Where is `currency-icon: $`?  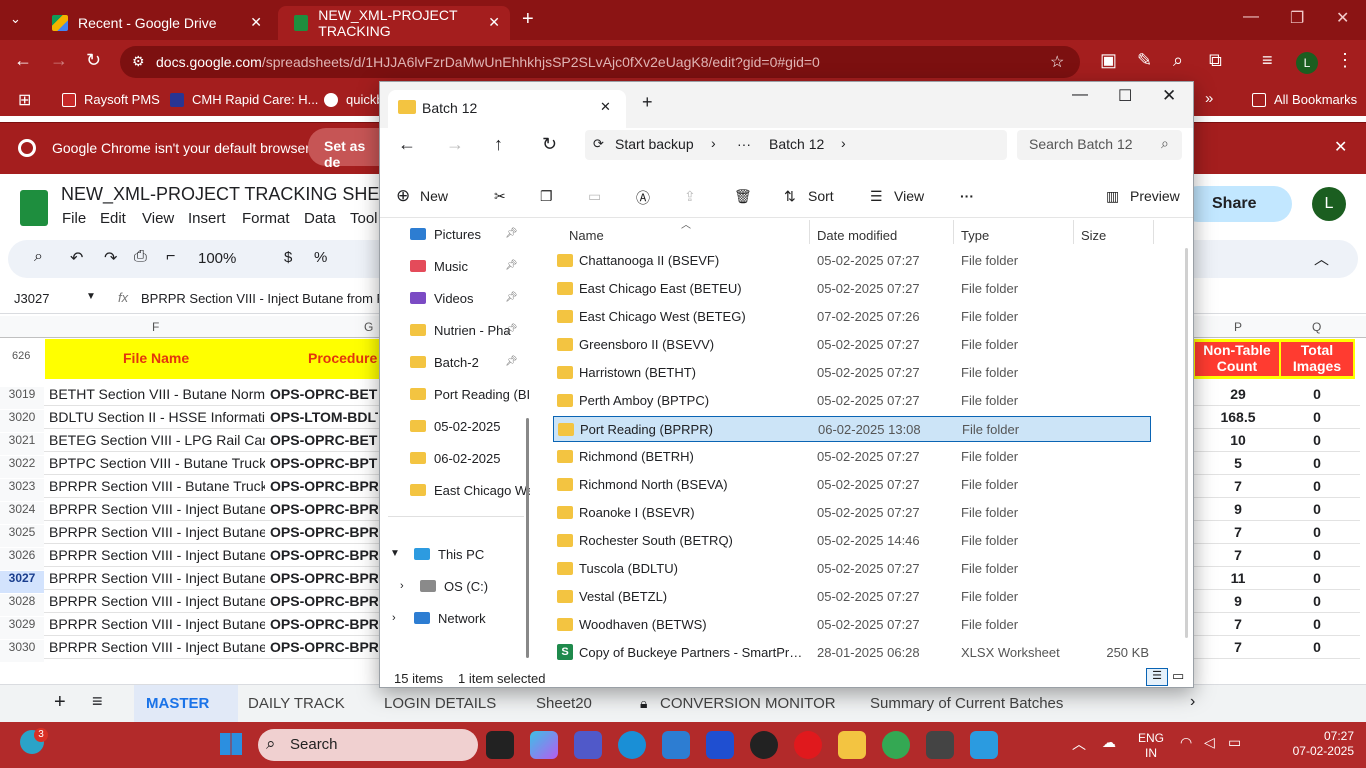 currency-icon: $ is located at coordinates (288, 257).